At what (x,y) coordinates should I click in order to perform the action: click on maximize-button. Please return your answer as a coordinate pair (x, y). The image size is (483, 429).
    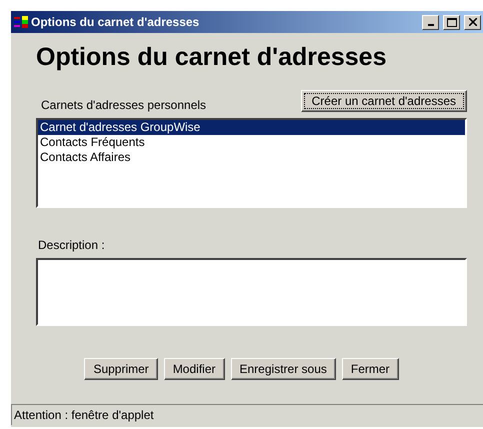
    Looking at the image, I should click on (451, 22).